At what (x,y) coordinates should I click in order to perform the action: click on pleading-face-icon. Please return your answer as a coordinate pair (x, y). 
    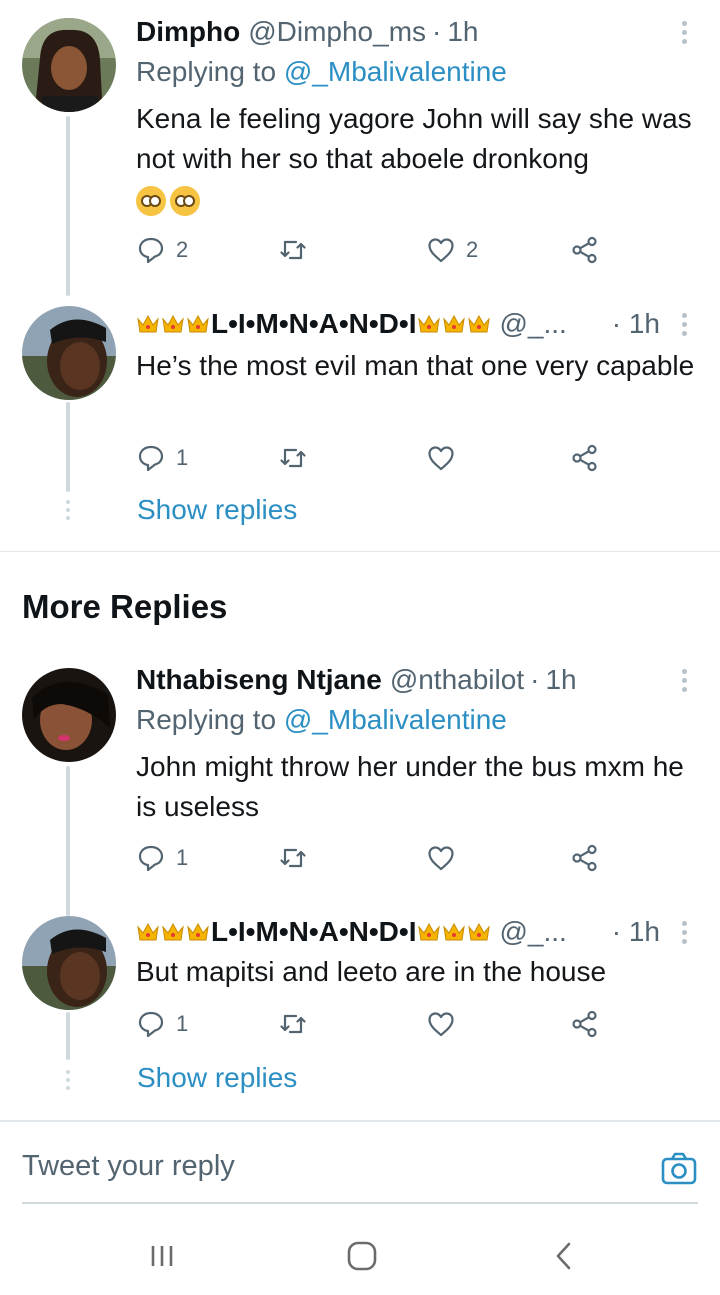
    Looking at the image, I should click on (185, 200).